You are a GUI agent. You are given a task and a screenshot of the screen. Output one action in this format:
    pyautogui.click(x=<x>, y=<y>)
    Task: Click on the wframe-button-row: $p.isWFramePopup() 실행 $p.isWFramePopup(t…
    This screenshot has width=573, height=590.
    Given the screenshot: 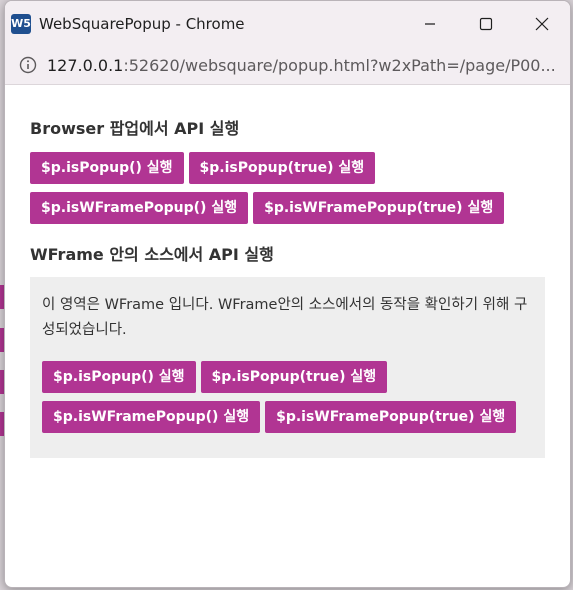 What is the action you would take?
    pyautogui.click(x=287, y=417)
    